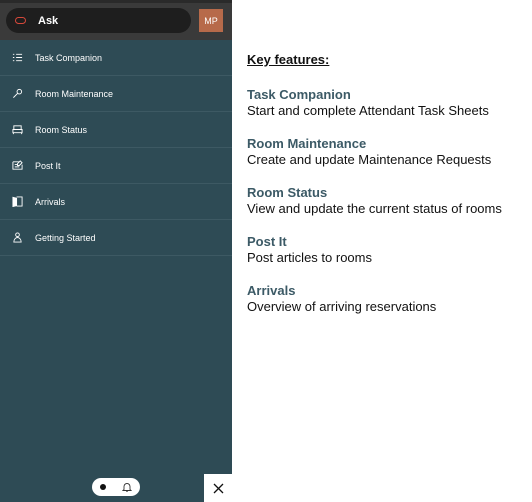  I want to click on sidebar-item-label: Arrivals, so click(50, 201).